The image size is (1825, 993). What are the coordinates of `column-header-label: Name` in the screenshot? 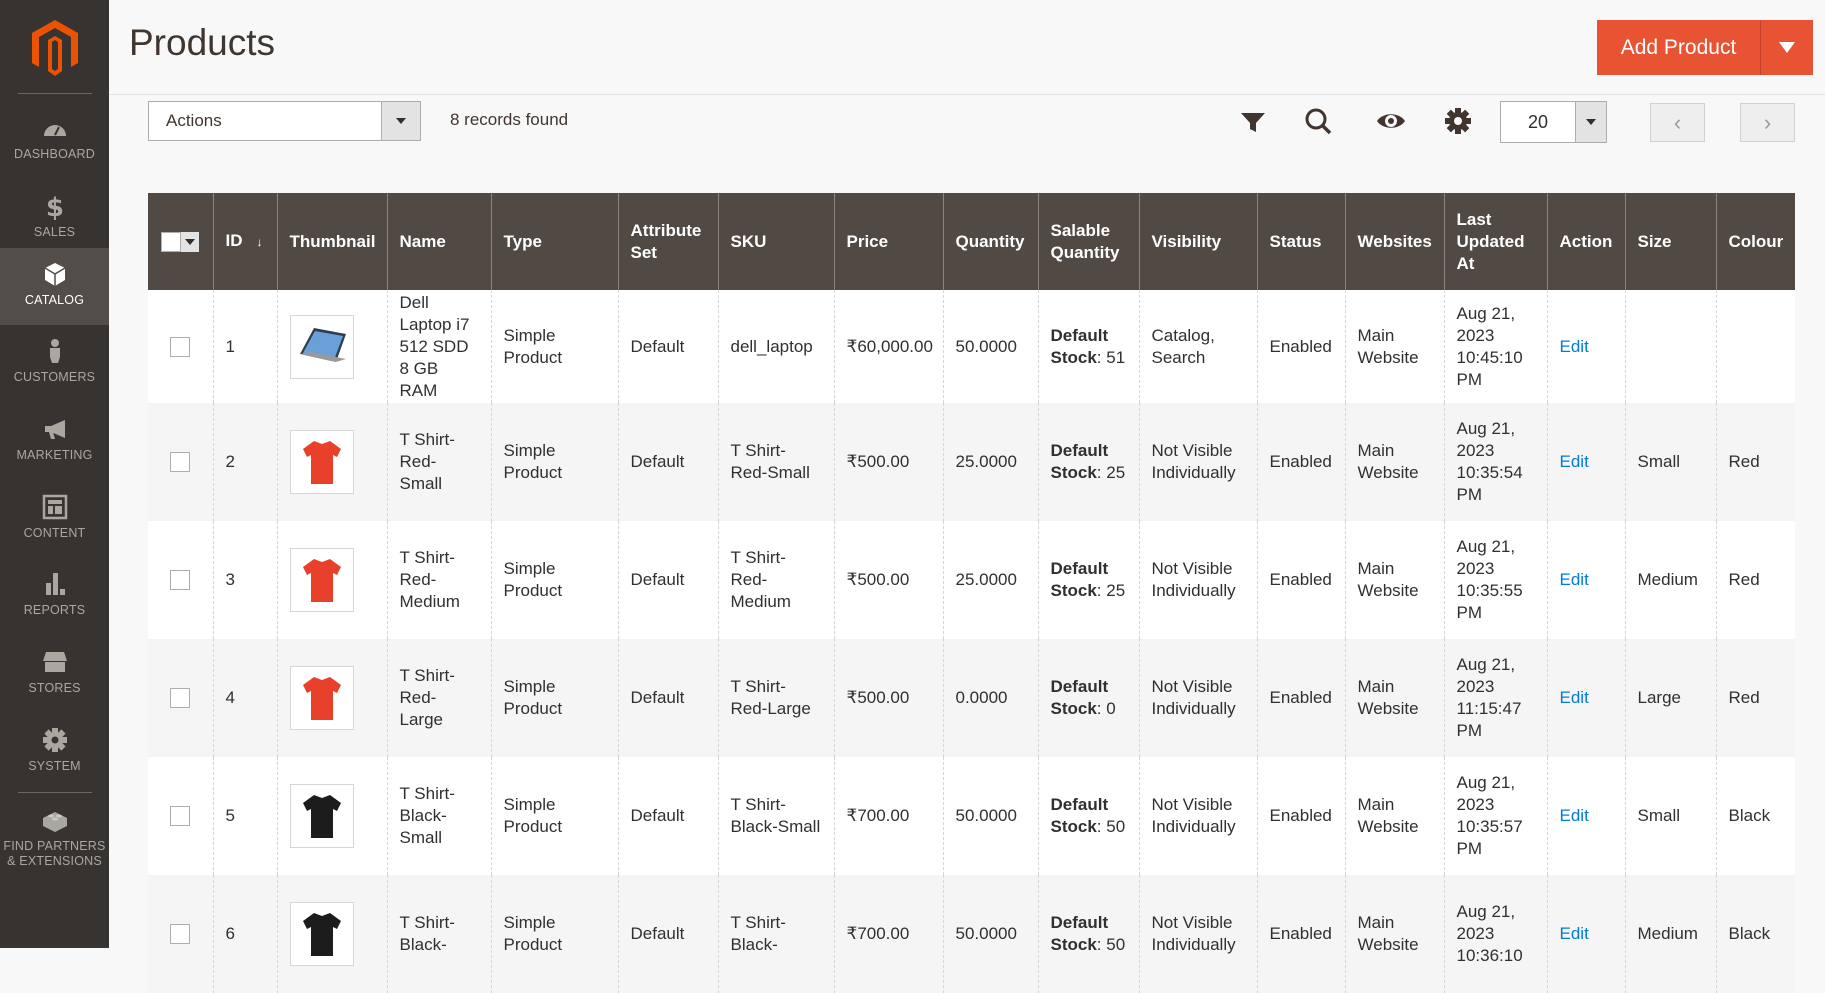 It's located at (422, 241).